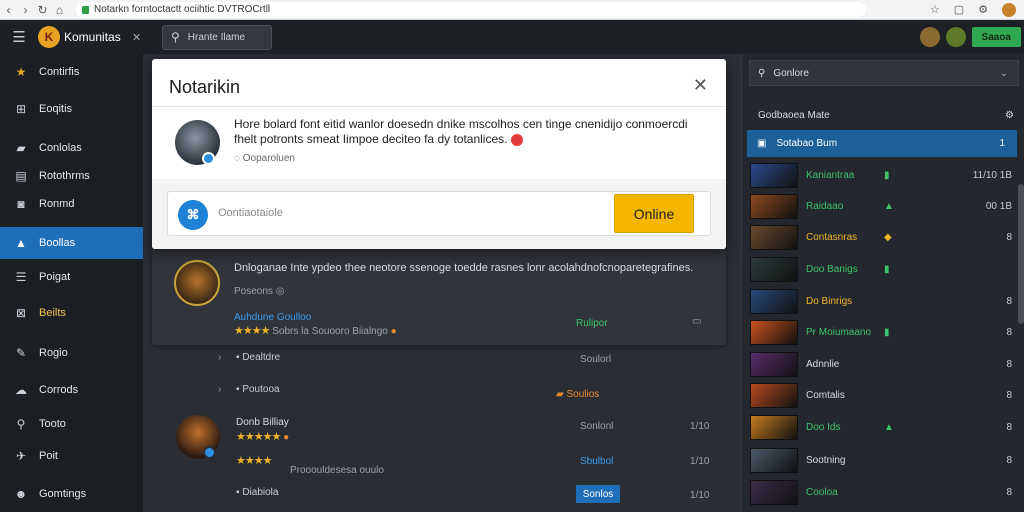  Describe the element at coordinates (71, 277) in the screenshot. I see `sidebar-item-poigat: ☰ Poigat` at that location.